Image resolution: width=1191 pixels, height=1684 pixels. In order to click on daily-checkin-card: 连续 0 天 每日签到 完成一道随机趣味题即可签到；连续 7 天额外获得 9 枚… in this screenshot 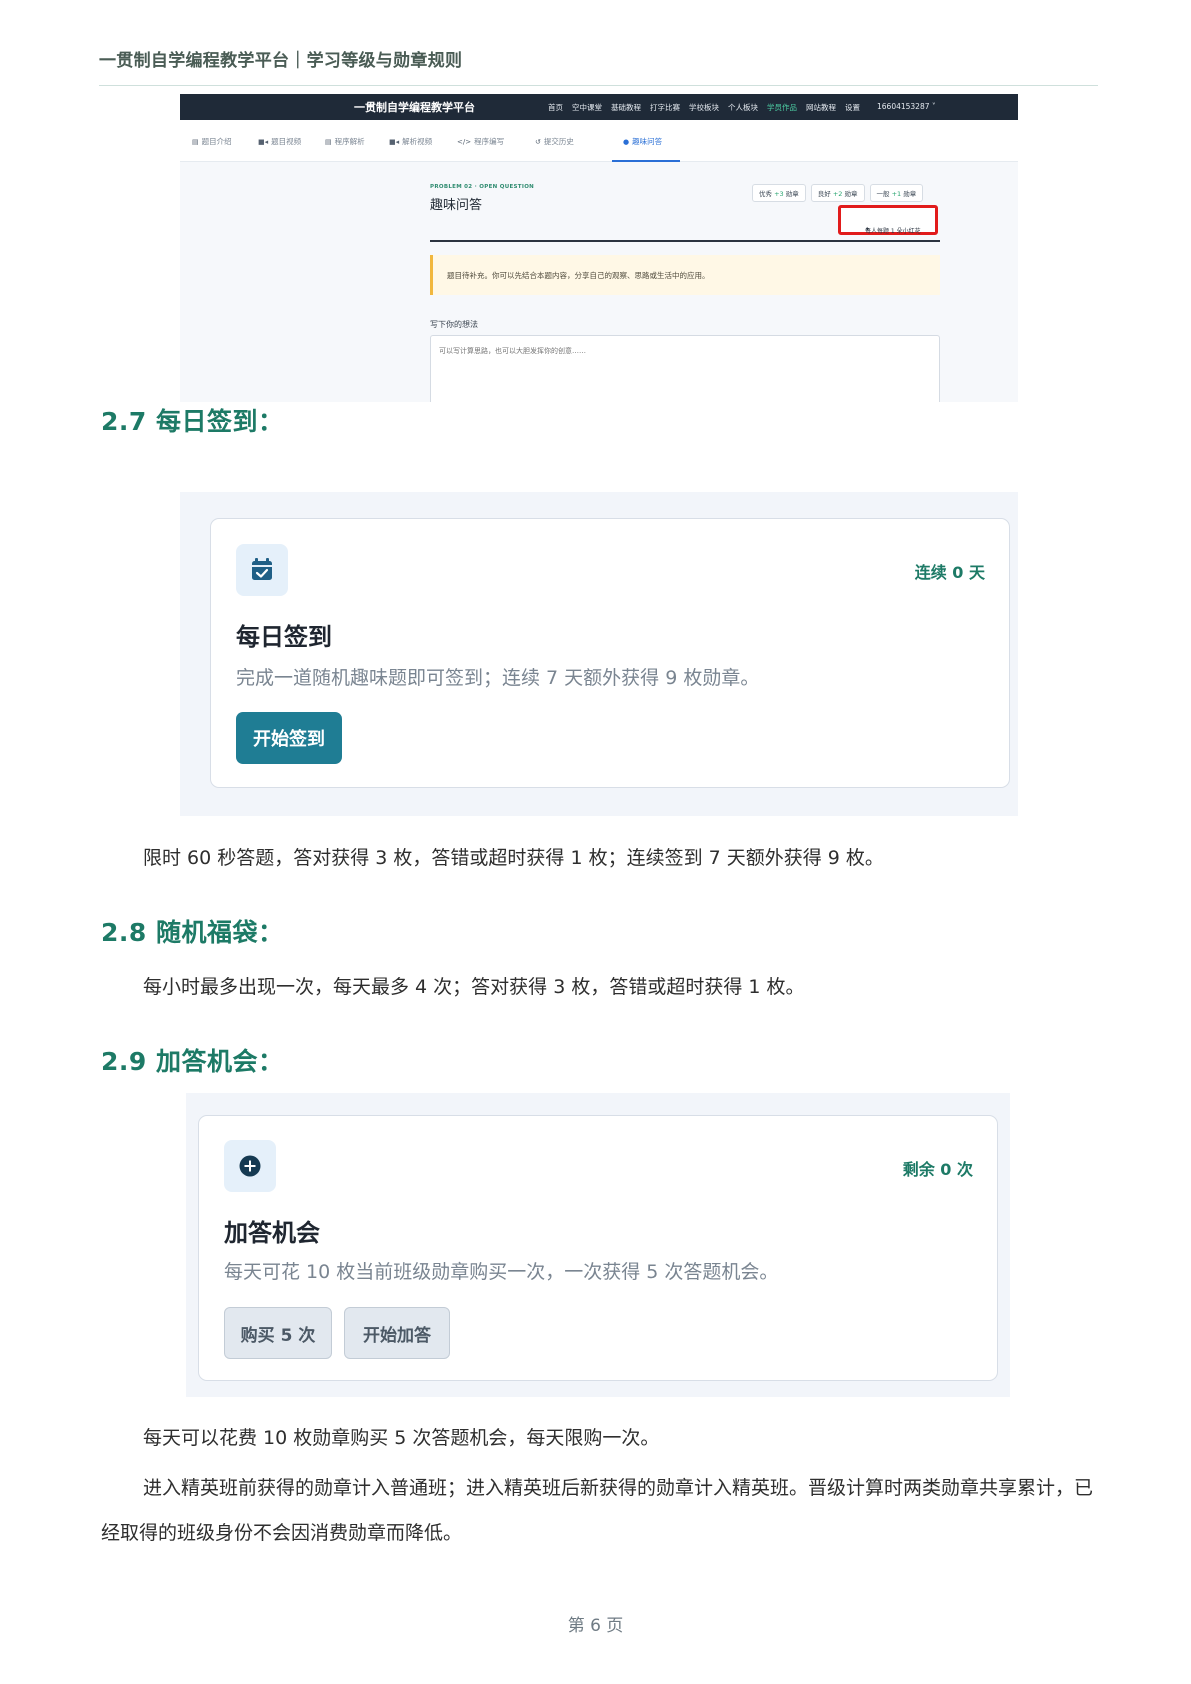, I will do `click(610, 653)`.